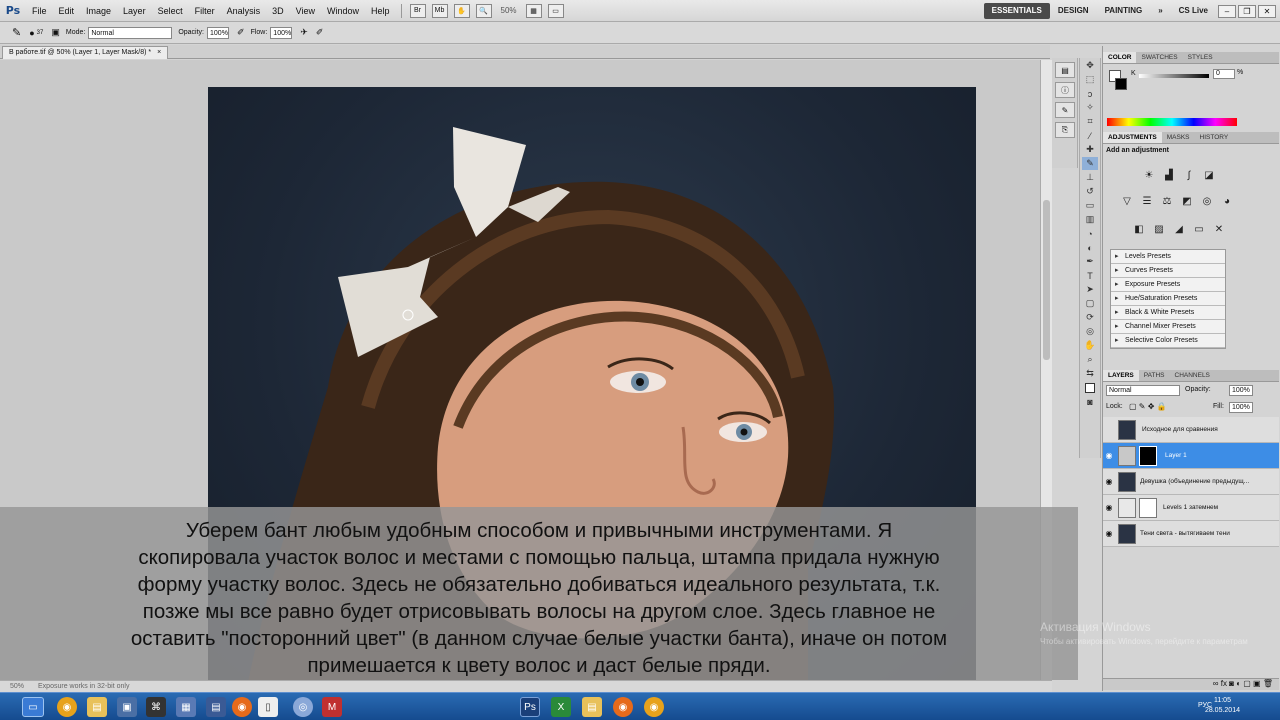 This screenshot has width=1280, height=720. Describe the element at coordinates (1090, 359) in the screenshot. I see `zoom-tool-icon: ⌕` at that location.